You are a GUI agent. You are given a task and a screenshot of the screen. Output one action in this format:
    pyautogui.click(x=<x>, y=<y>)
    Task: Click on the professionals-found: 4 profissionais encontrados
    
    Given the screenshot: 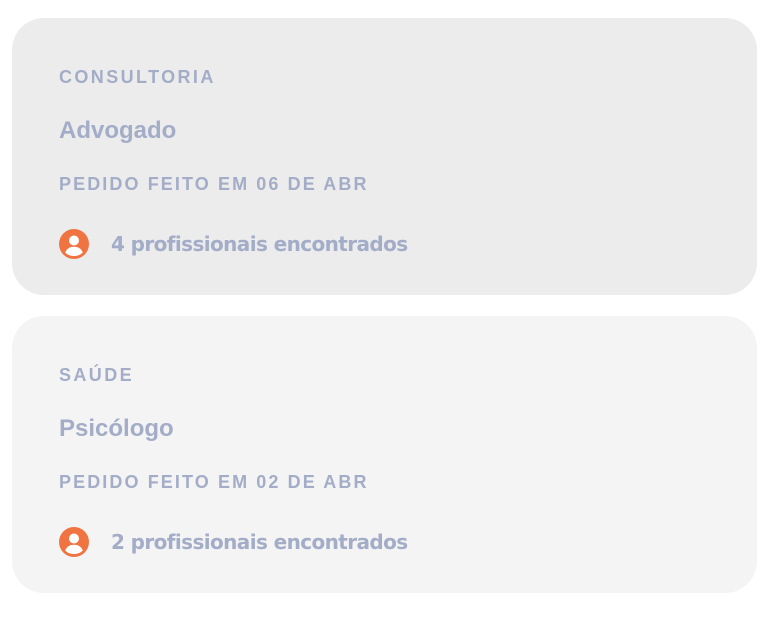 What is the action you would take?
    pyautogui.click(x=233, y=244)
    